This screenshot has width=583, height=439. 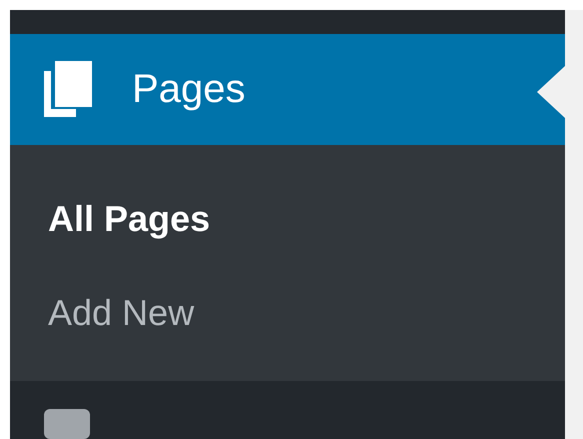 What do you see at coordinates (121, 312) in the screenshot?
I see `submenu-link: Add New` at bounding box center [121, 312].